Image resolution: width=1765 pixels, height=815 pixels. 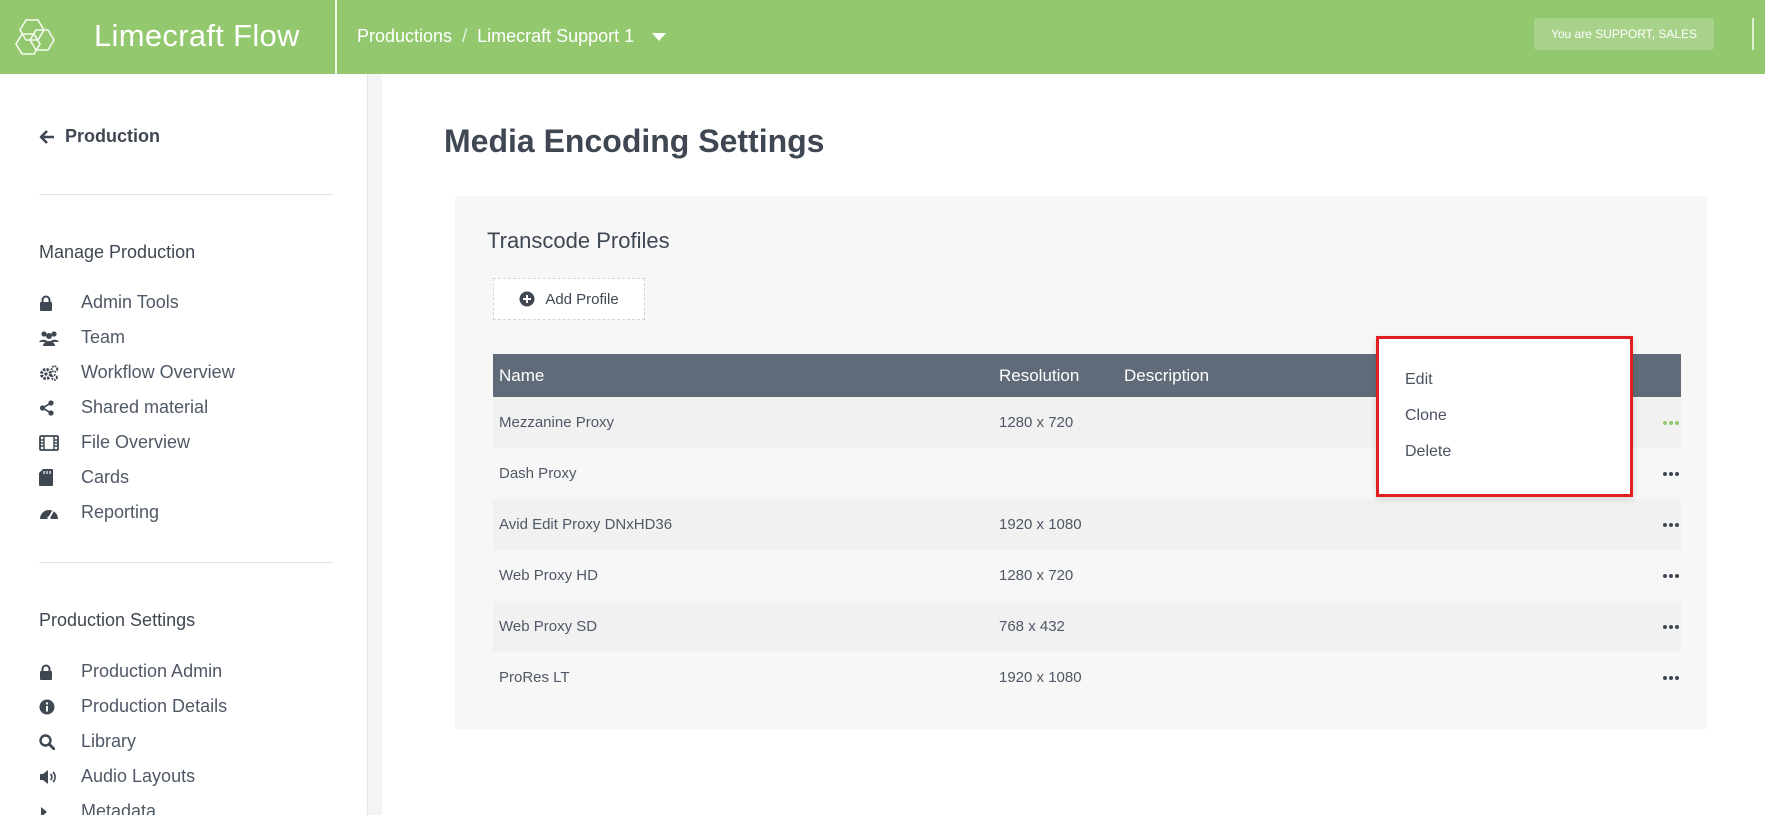 I want to click on profile-name: Dash Proxy, so click(x=538, y=473).